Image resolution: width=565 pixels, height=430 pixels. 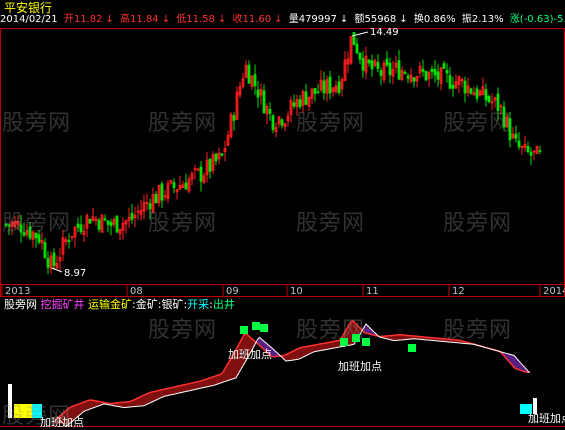 I want to click on line-name: 出井, so click(x=223, y=304).